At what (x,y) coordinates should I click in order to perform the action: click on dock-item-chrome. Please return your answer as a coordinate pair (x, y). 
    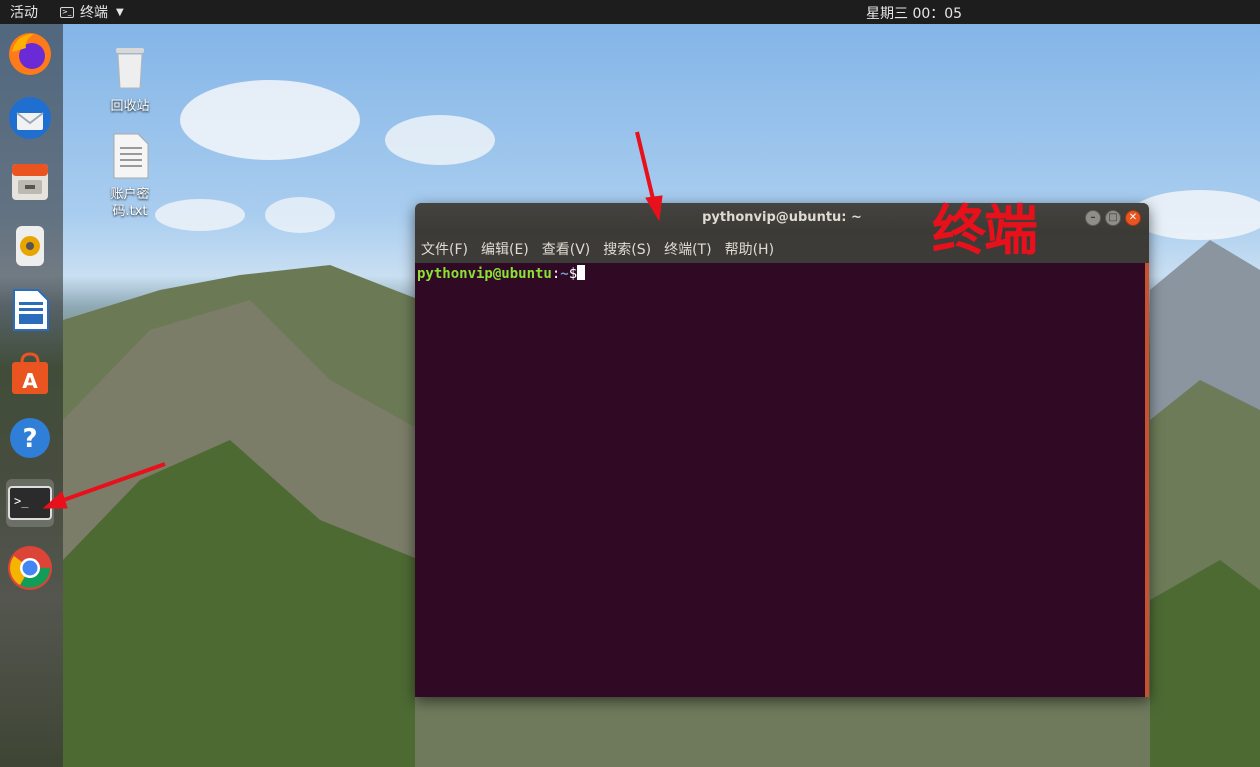
    Looking at the image, I should click on (30, 568).